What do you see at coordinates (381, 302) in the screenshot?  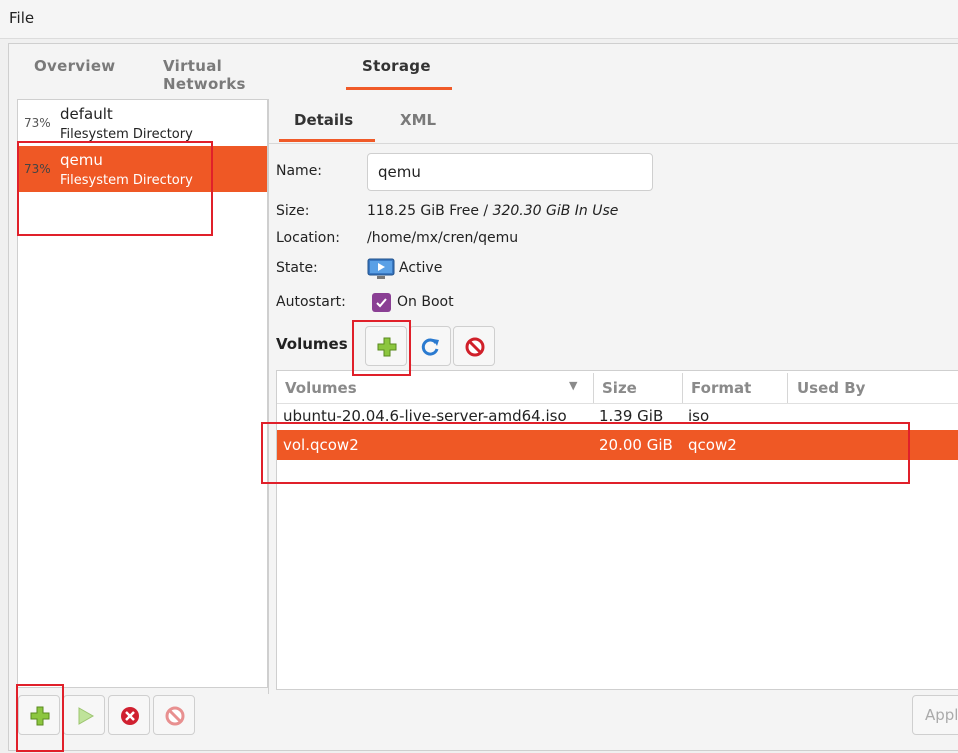 I see `autostart-checkbox` at bounding box center [381, 302].